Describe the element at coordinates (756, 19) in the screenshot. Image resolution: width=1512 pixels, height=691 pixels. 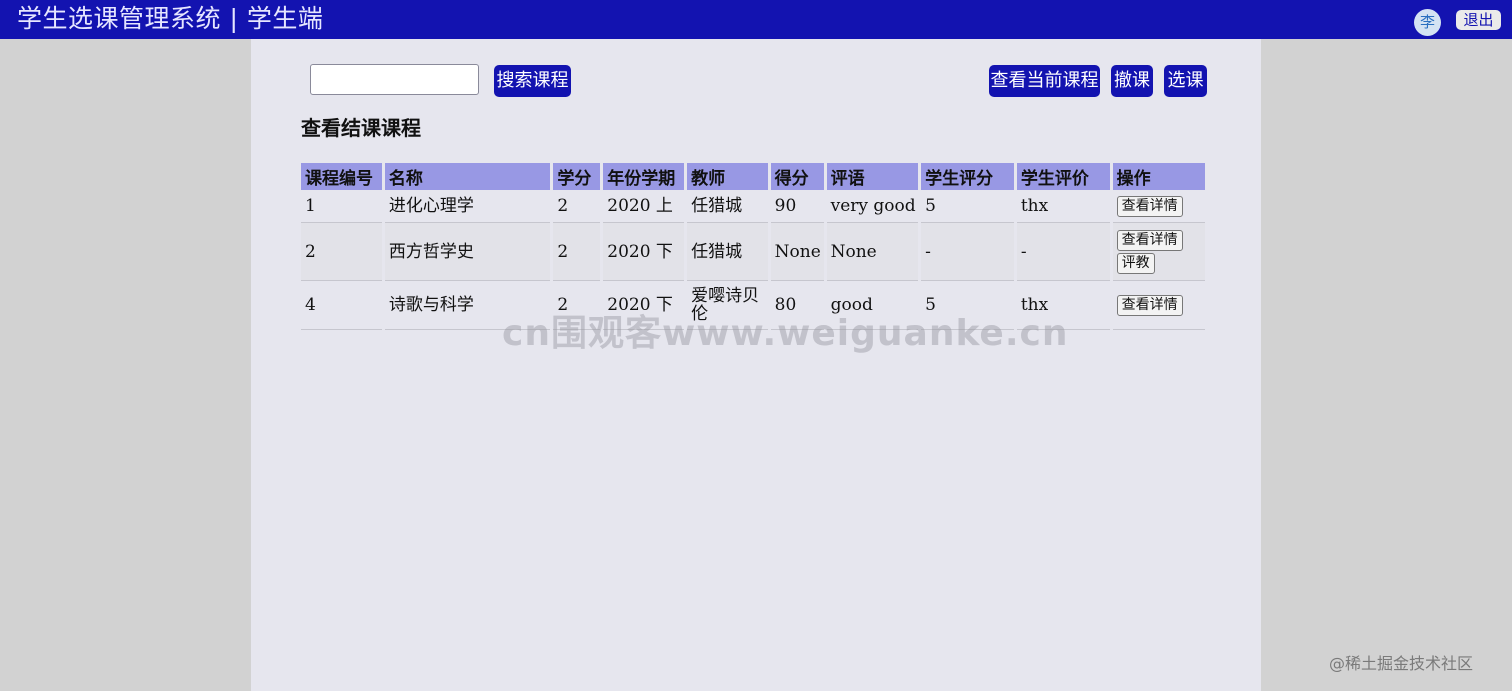
I see `top-bar: 学生选课管理系统 | 学生端 李 退出` at that location.